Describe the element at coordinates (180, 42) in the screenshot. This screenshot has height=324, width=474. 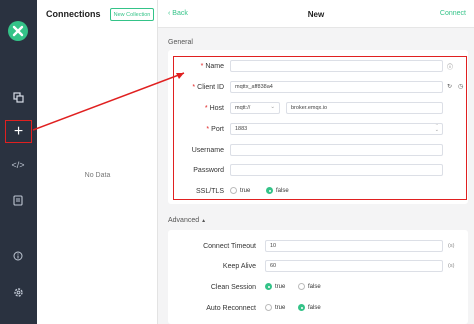
I see `general-section-title: General` at that location.